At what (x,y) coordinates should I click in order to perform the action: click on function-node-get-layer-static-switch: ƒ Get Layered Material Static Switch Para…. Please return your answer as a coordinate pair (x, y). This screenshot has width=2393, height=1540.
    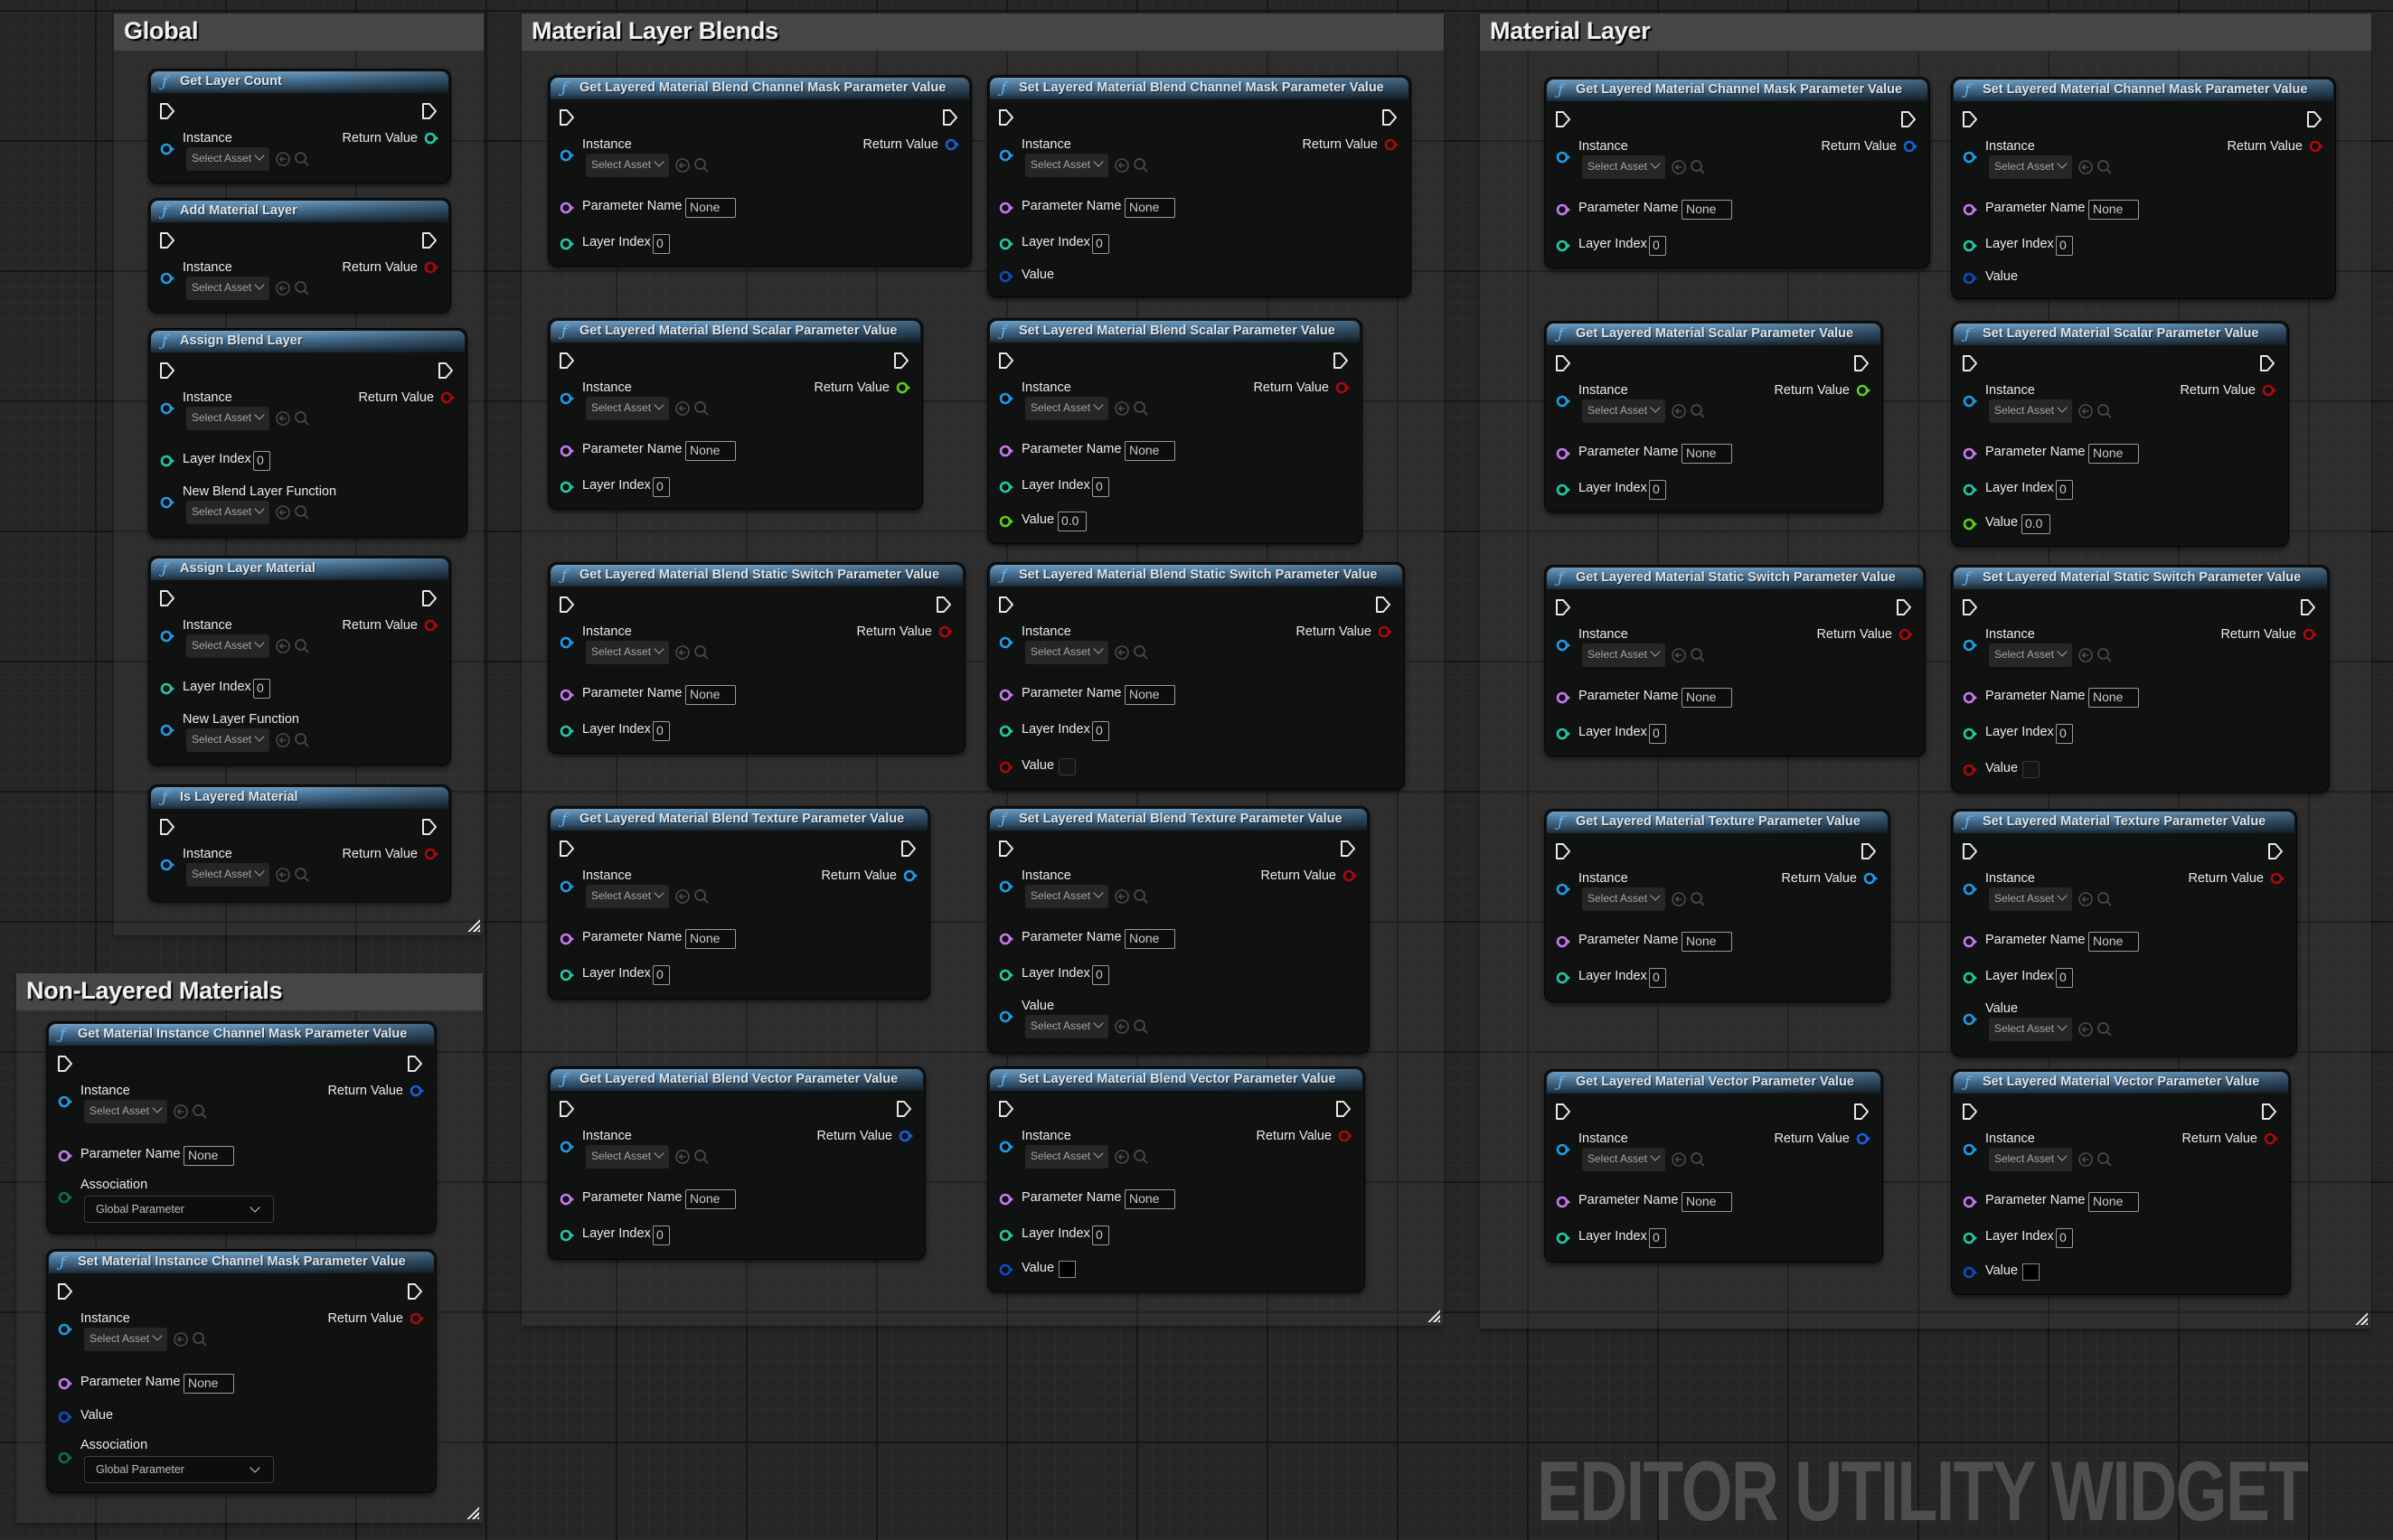
    Looking at the image, I should click on (1735, 660).